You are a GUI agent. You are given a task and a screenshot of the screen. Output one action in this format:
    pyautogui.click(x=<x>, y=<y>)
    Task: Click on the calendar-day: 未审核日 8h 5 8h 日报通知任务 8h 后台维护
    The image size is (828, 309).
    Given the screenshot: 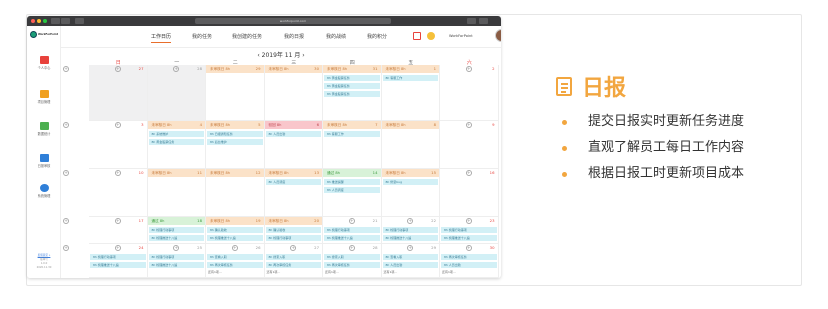 What is the action you would take?
    pyautogui.click(x=235, y=145)
    